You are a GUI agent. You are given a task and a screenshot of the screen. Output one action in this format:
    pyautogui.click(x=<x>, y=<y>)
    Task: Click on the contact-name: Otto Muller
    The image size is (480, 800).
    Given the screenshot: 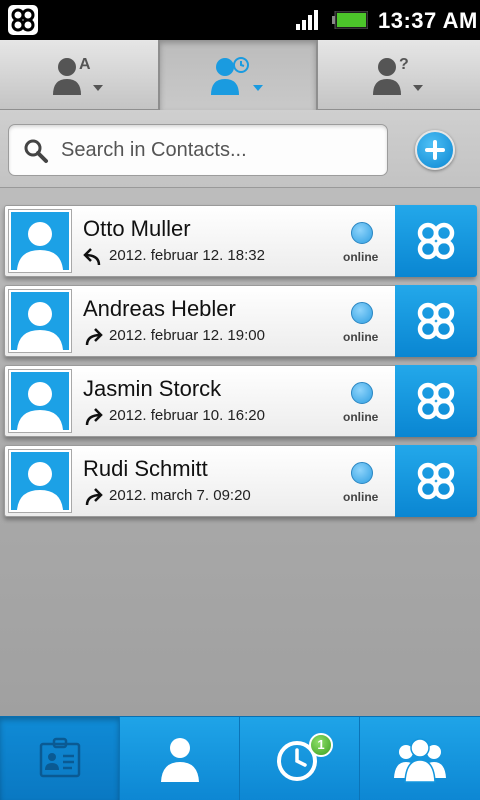 What is the action you would take?
    pyautogui.click(x=137, y=228)
    